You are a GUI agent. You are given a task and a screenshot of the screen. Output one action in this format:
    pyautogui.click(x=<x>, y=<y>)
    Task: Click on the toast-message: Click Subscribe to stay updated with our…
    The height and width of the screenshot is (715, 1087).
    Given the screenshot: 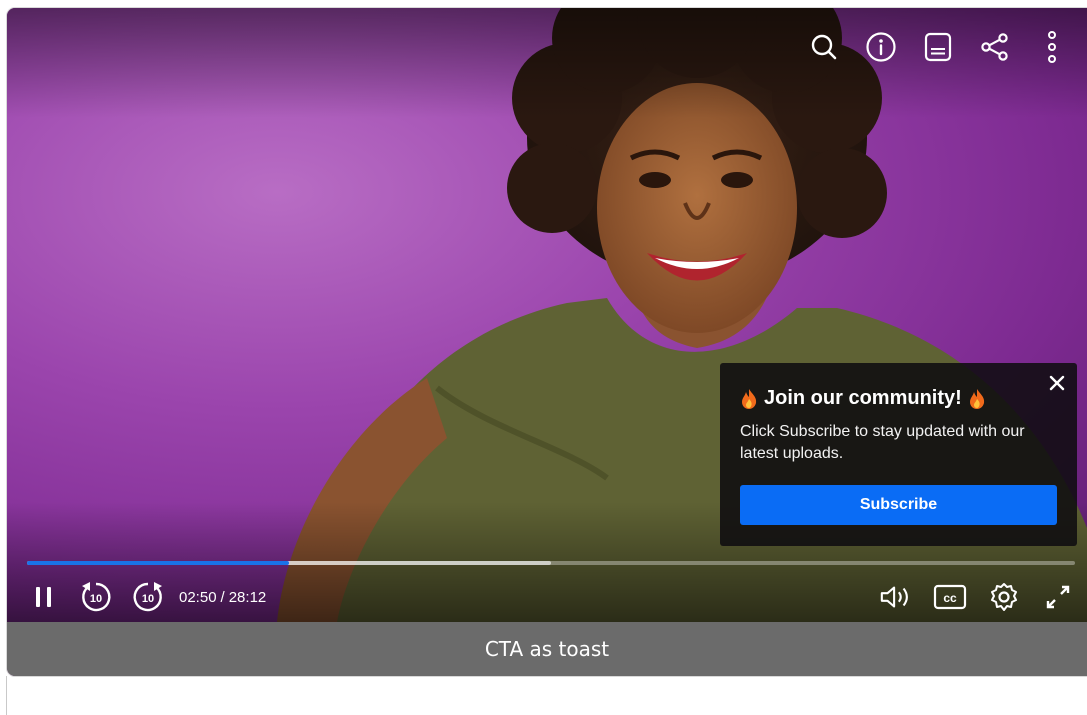 What is the action you would take?
    pyautogui.click(x=882, y=442)
    